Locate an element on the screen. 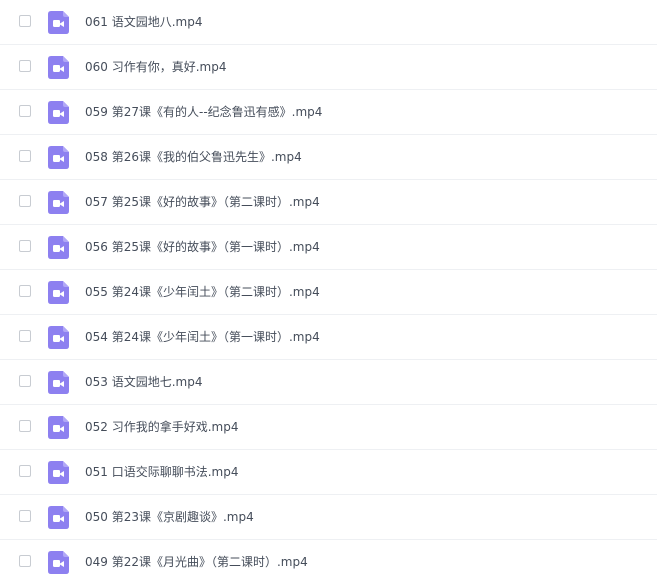 This screenshot has height=579, width=657. file-name: 053 语文园地七.mp4 is located at coordinates (143, 382).